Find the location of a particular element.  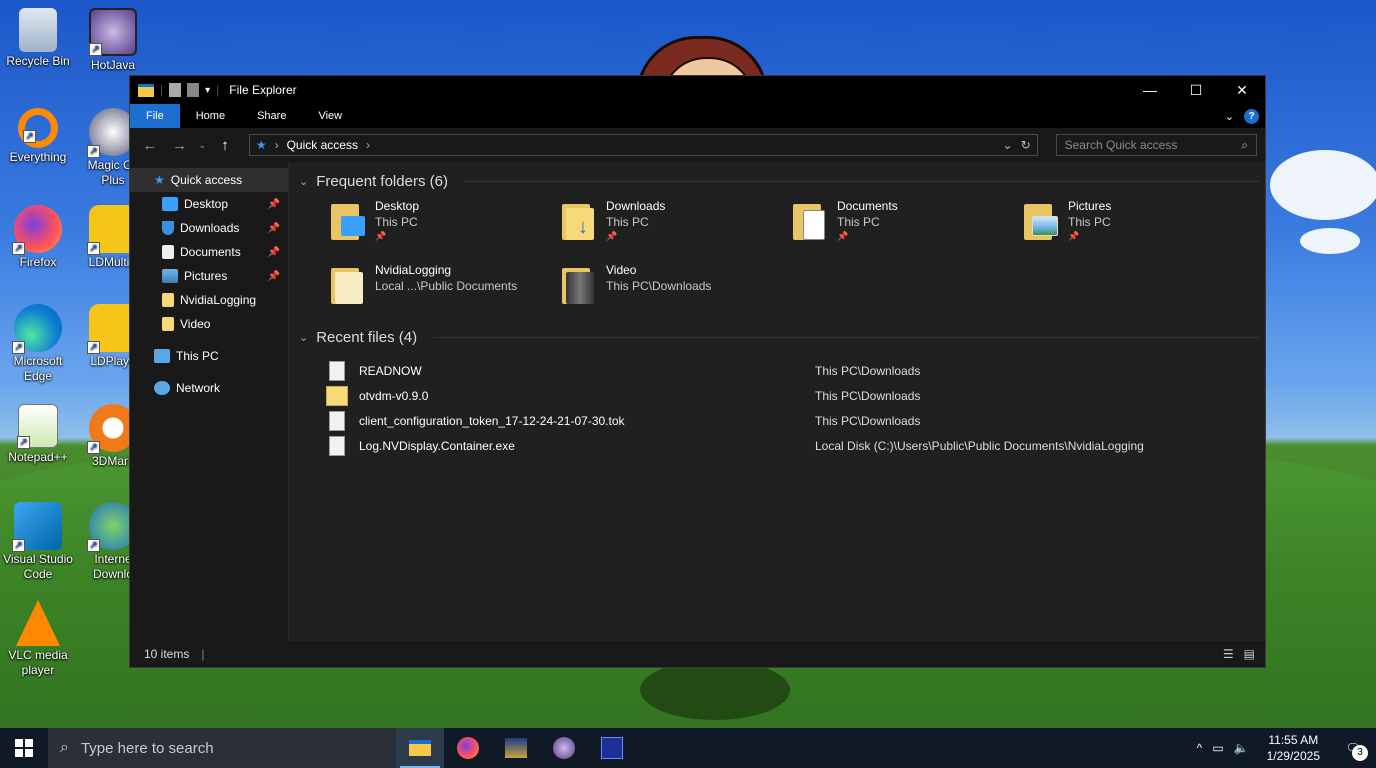

desktop-icon-recycle-bin: Recycle Bin is located at coordinates (38, 38).